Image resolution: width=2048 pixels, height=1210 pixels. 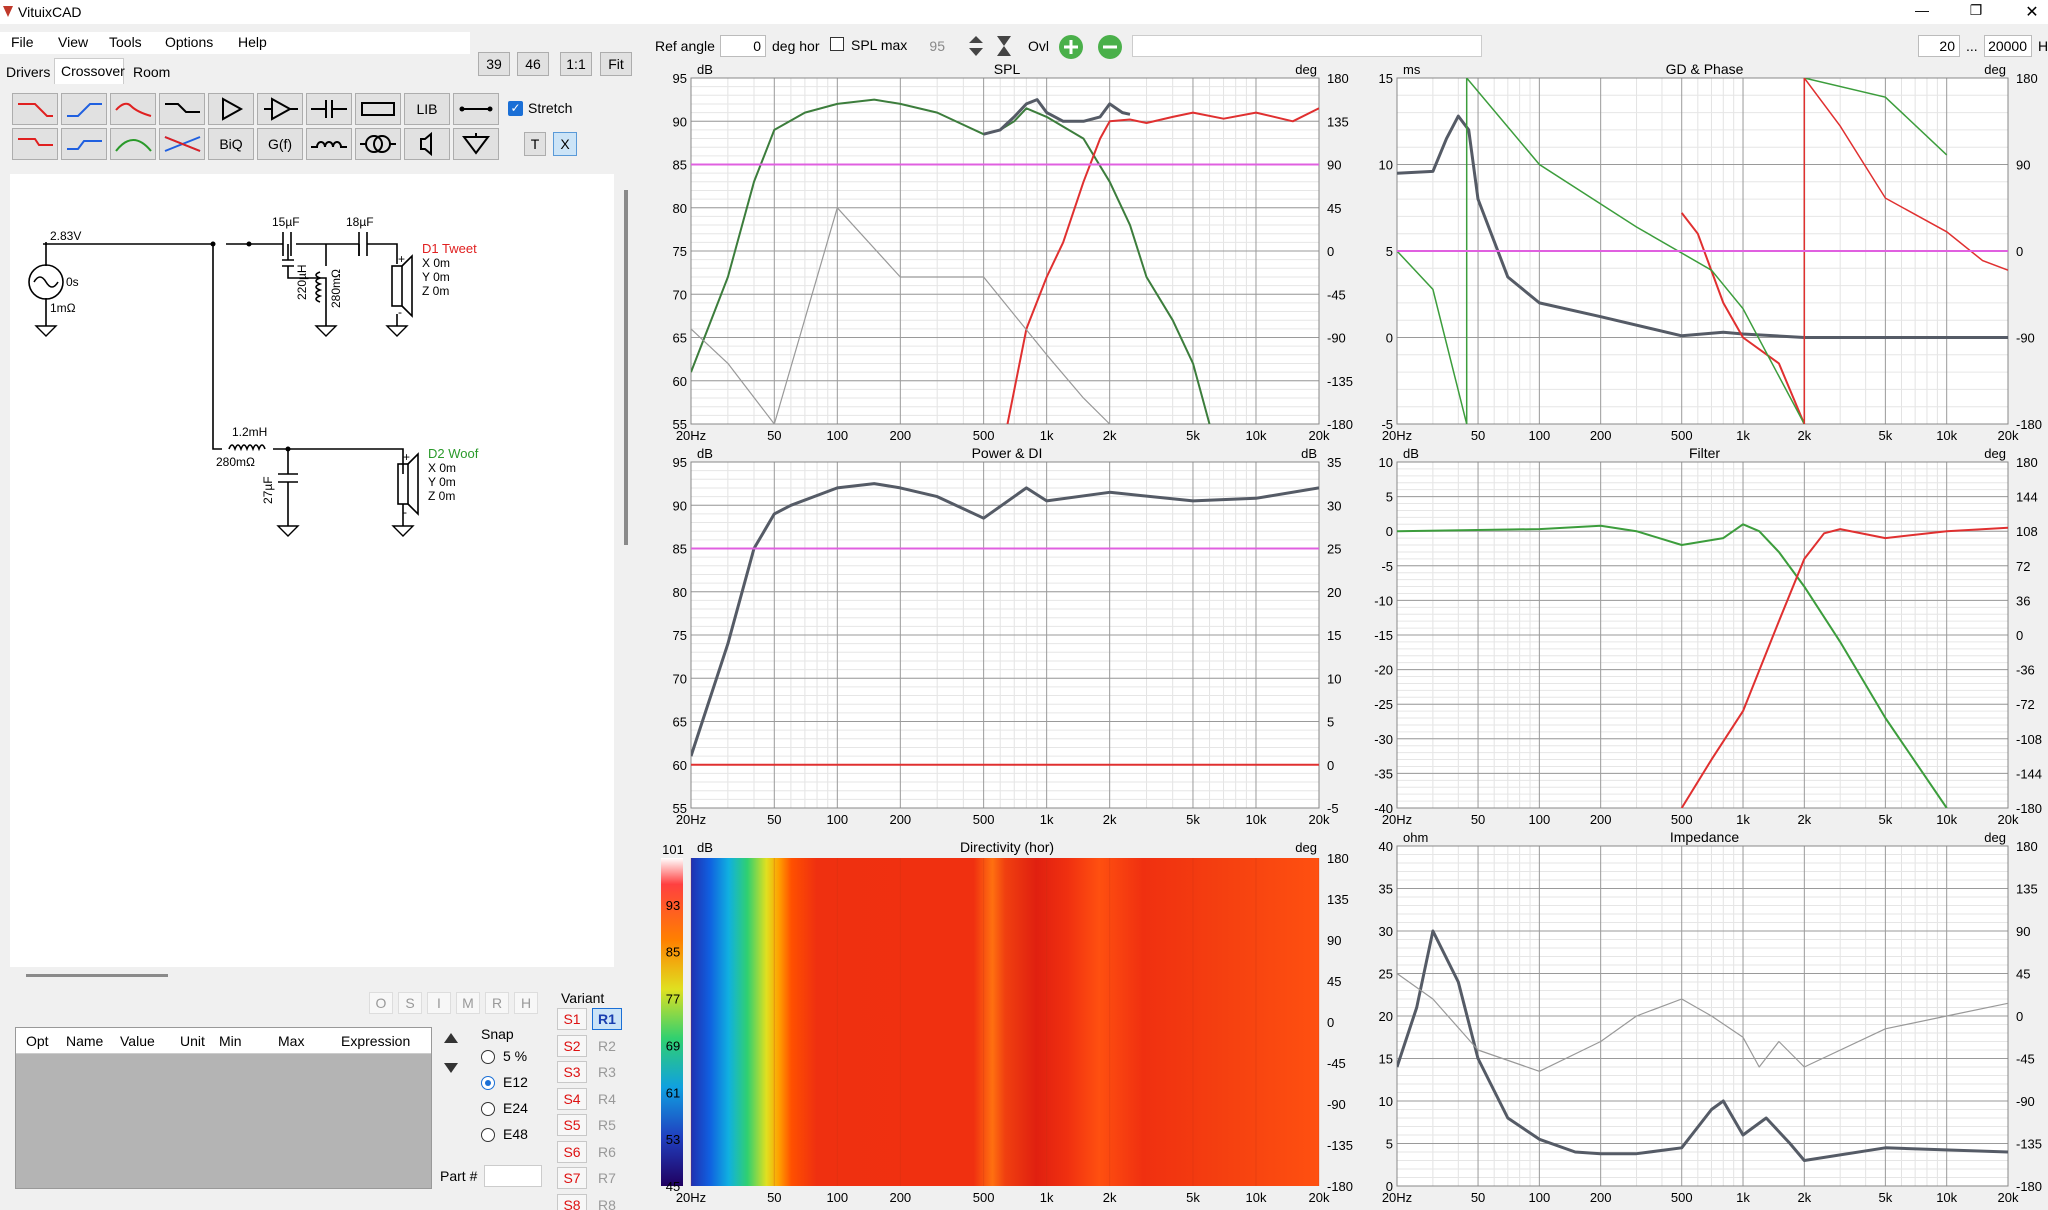 I want to click on ref-angle-input: 0, so click(x=743, y=46).